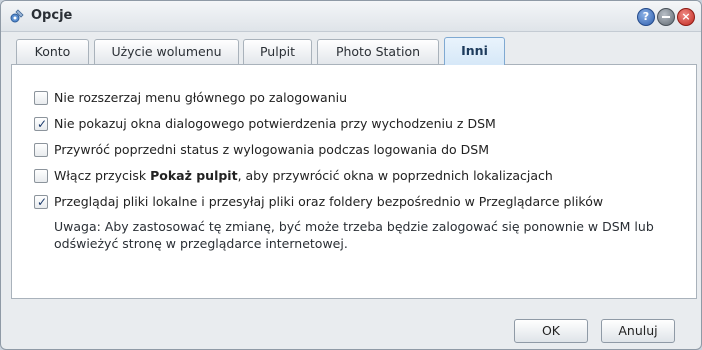 The image size is (702, 350). Describe the element at coordinates (17, 16) in the screenshot. I see `settings-icon` at that location.